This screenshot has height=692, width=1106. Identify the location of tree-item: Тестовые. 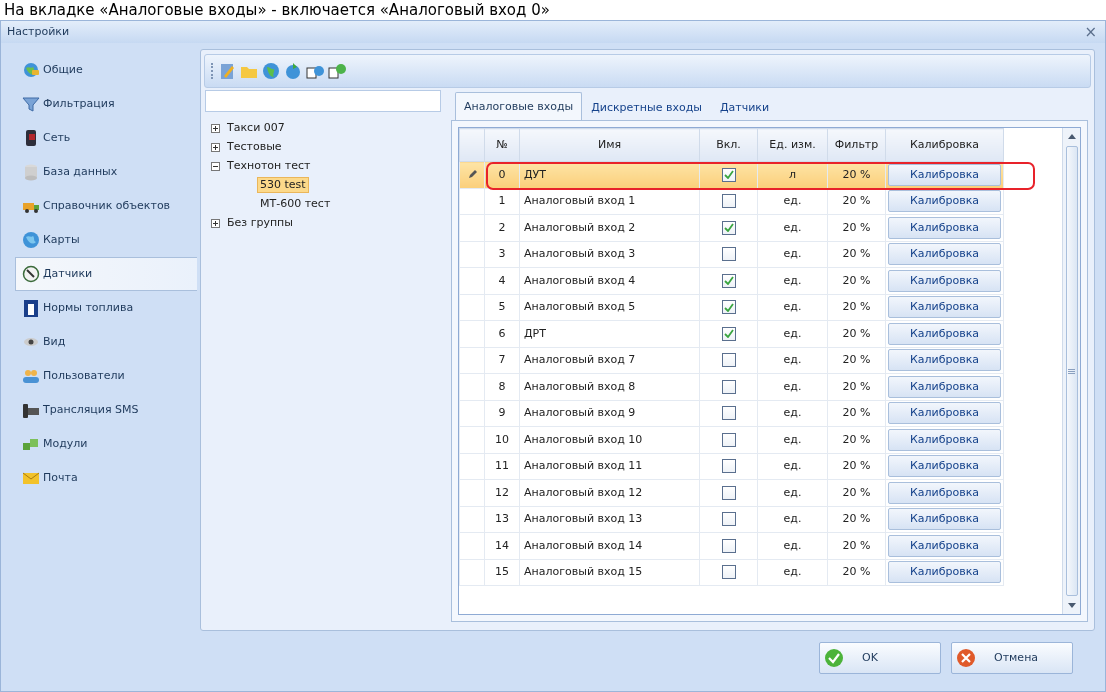
(254, 147).